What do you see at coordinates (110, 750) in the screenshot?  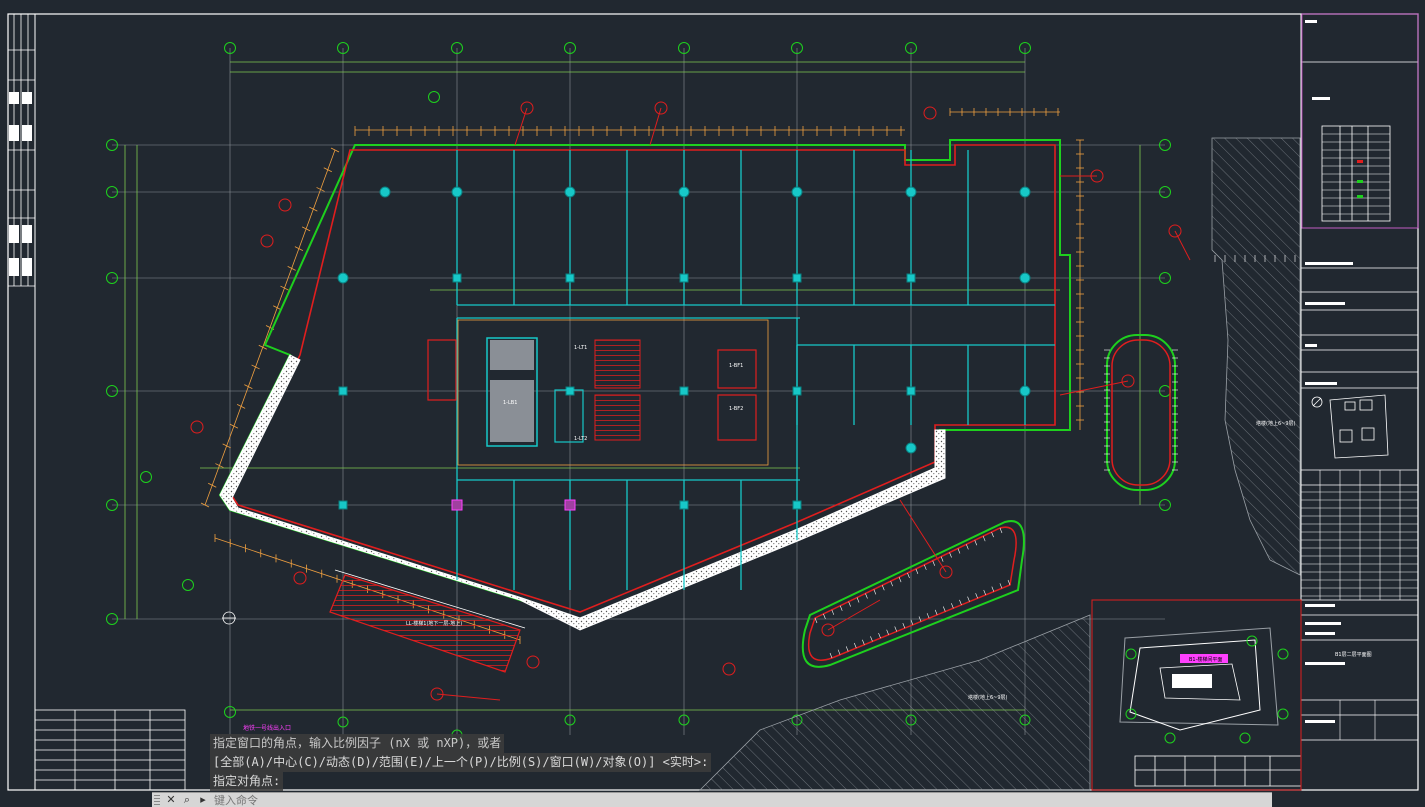 I see `revision-table` at bounding box center [110, 750].